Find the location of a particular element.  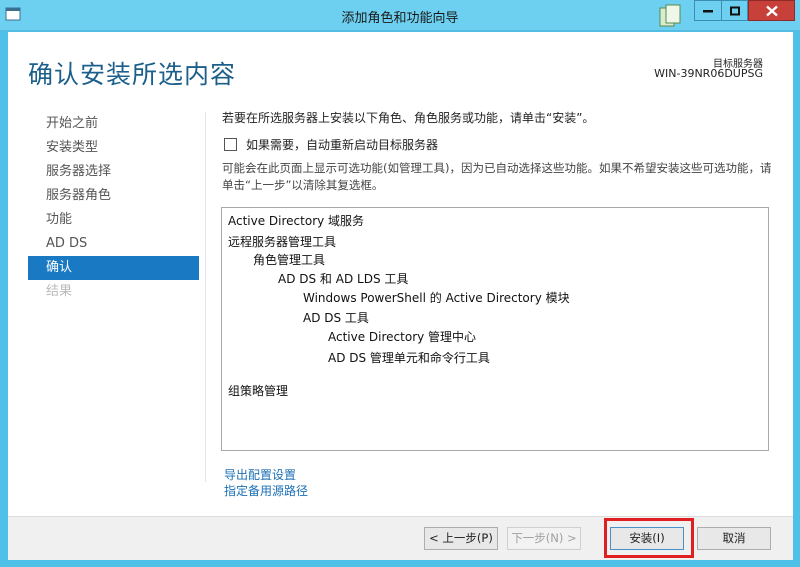

cancel-button: 取消 is located at coordinates (734, 538).